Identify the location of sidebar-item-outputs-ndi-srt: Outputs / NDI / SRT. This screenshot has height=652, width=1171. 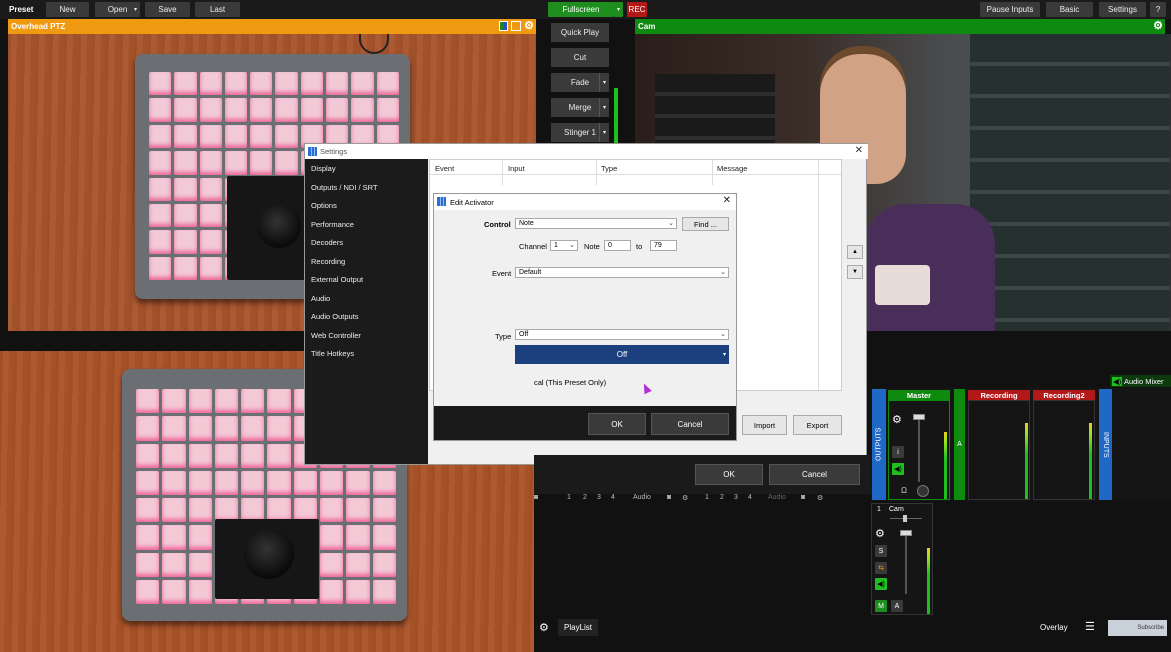
(366, 187).